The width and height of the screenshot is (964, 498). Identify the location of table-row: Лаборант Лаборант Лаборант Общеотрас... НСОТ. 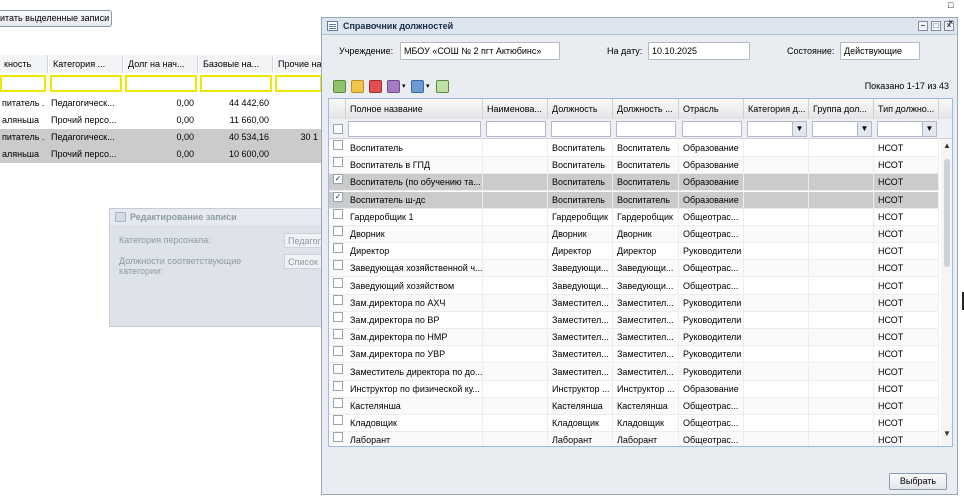
(634, 439).